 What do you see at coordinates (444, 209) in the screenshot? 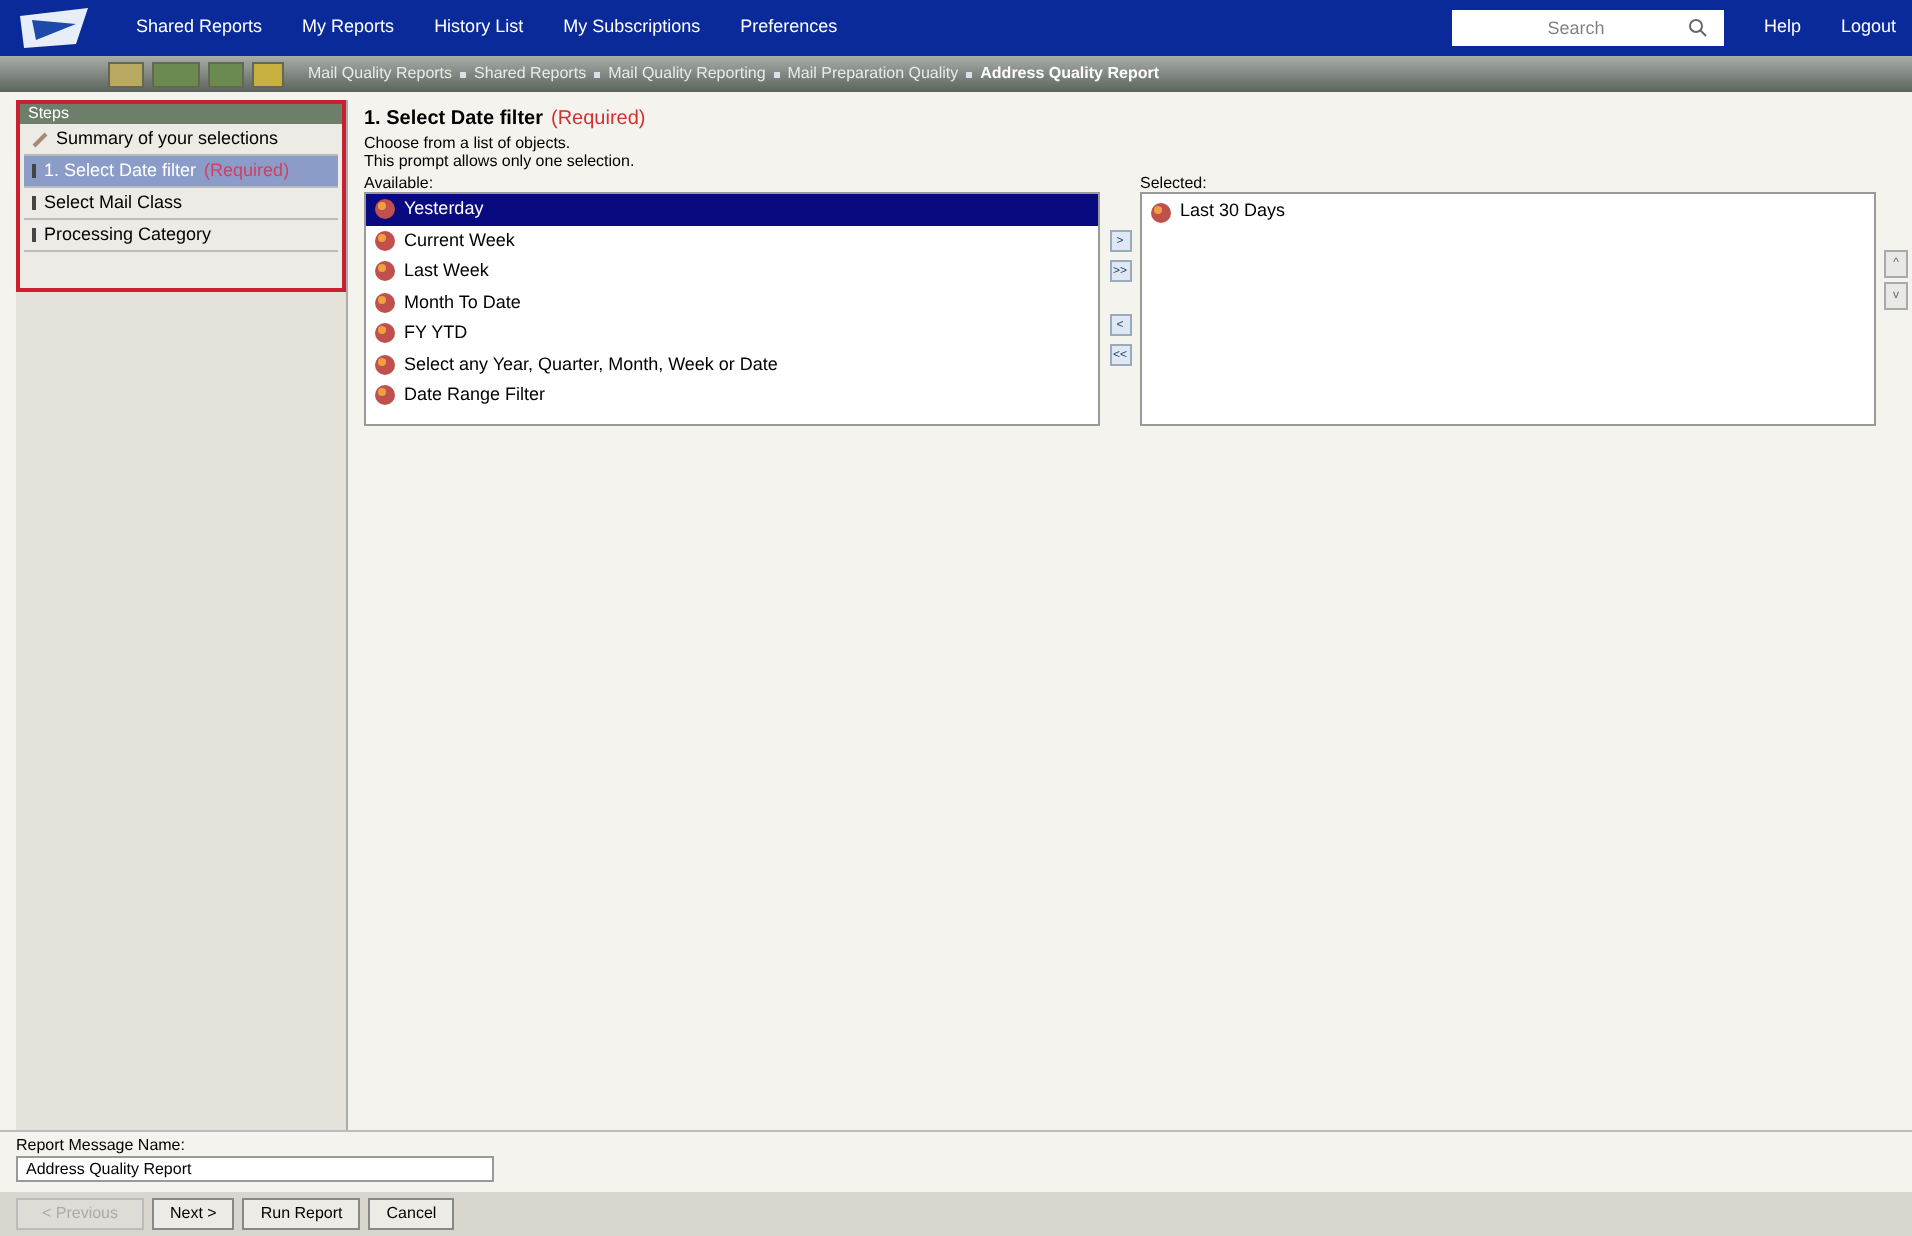
I see `item-label: Yesterday` at bounding box center [444, 209].